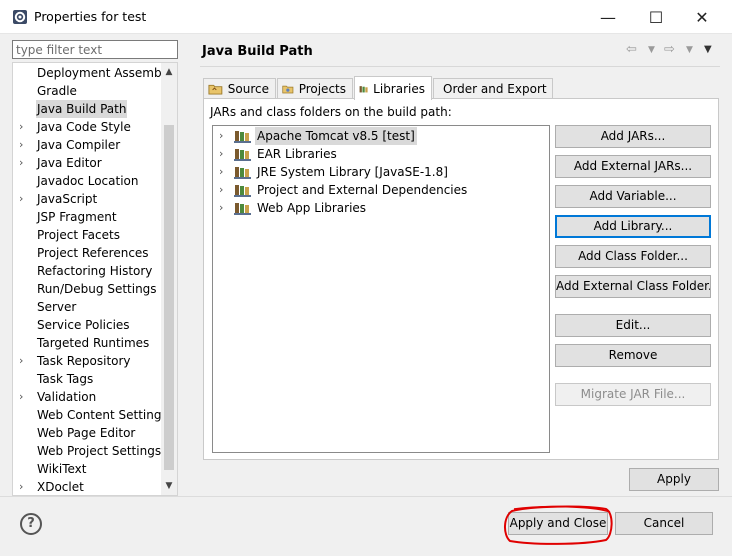 The image size is (732, 556). Describe the element at coordinates (651, 50) in the screenshot. I see `back-dropdown-icon: ▼` at that location.